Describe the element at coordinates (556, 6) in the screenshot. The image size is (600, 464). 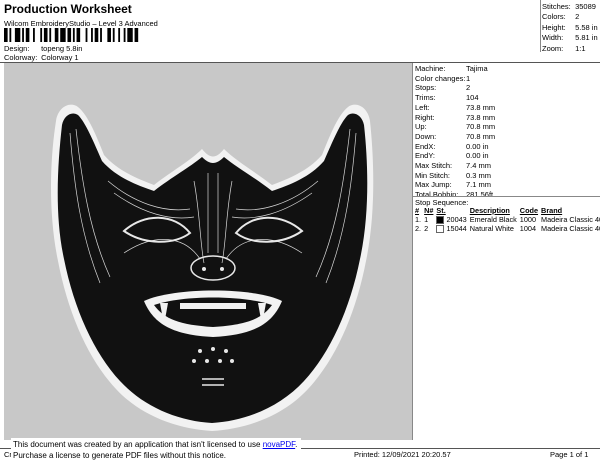
I see `stat-label: Stitches:` at that location.